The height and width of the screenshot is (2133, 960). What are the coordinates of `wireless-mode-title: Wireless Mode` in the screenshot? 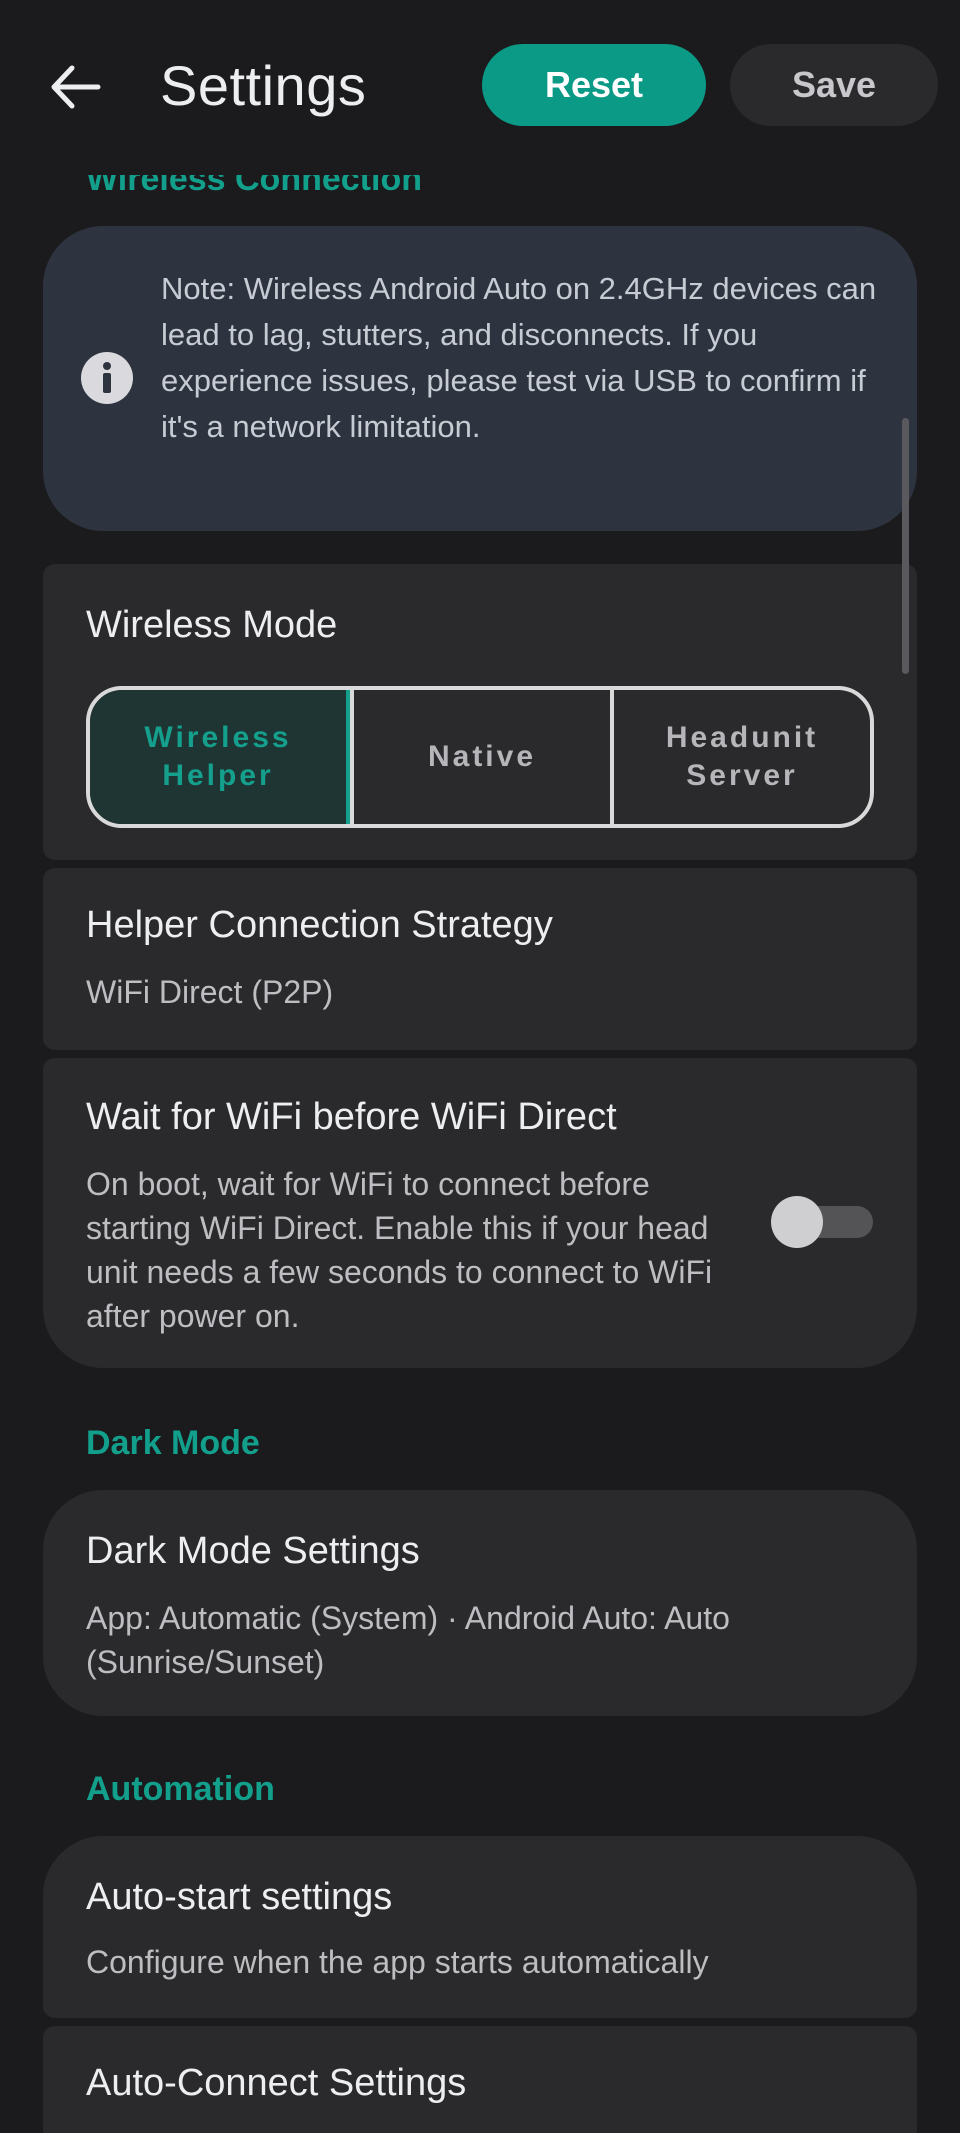 It's located at (212, 625).